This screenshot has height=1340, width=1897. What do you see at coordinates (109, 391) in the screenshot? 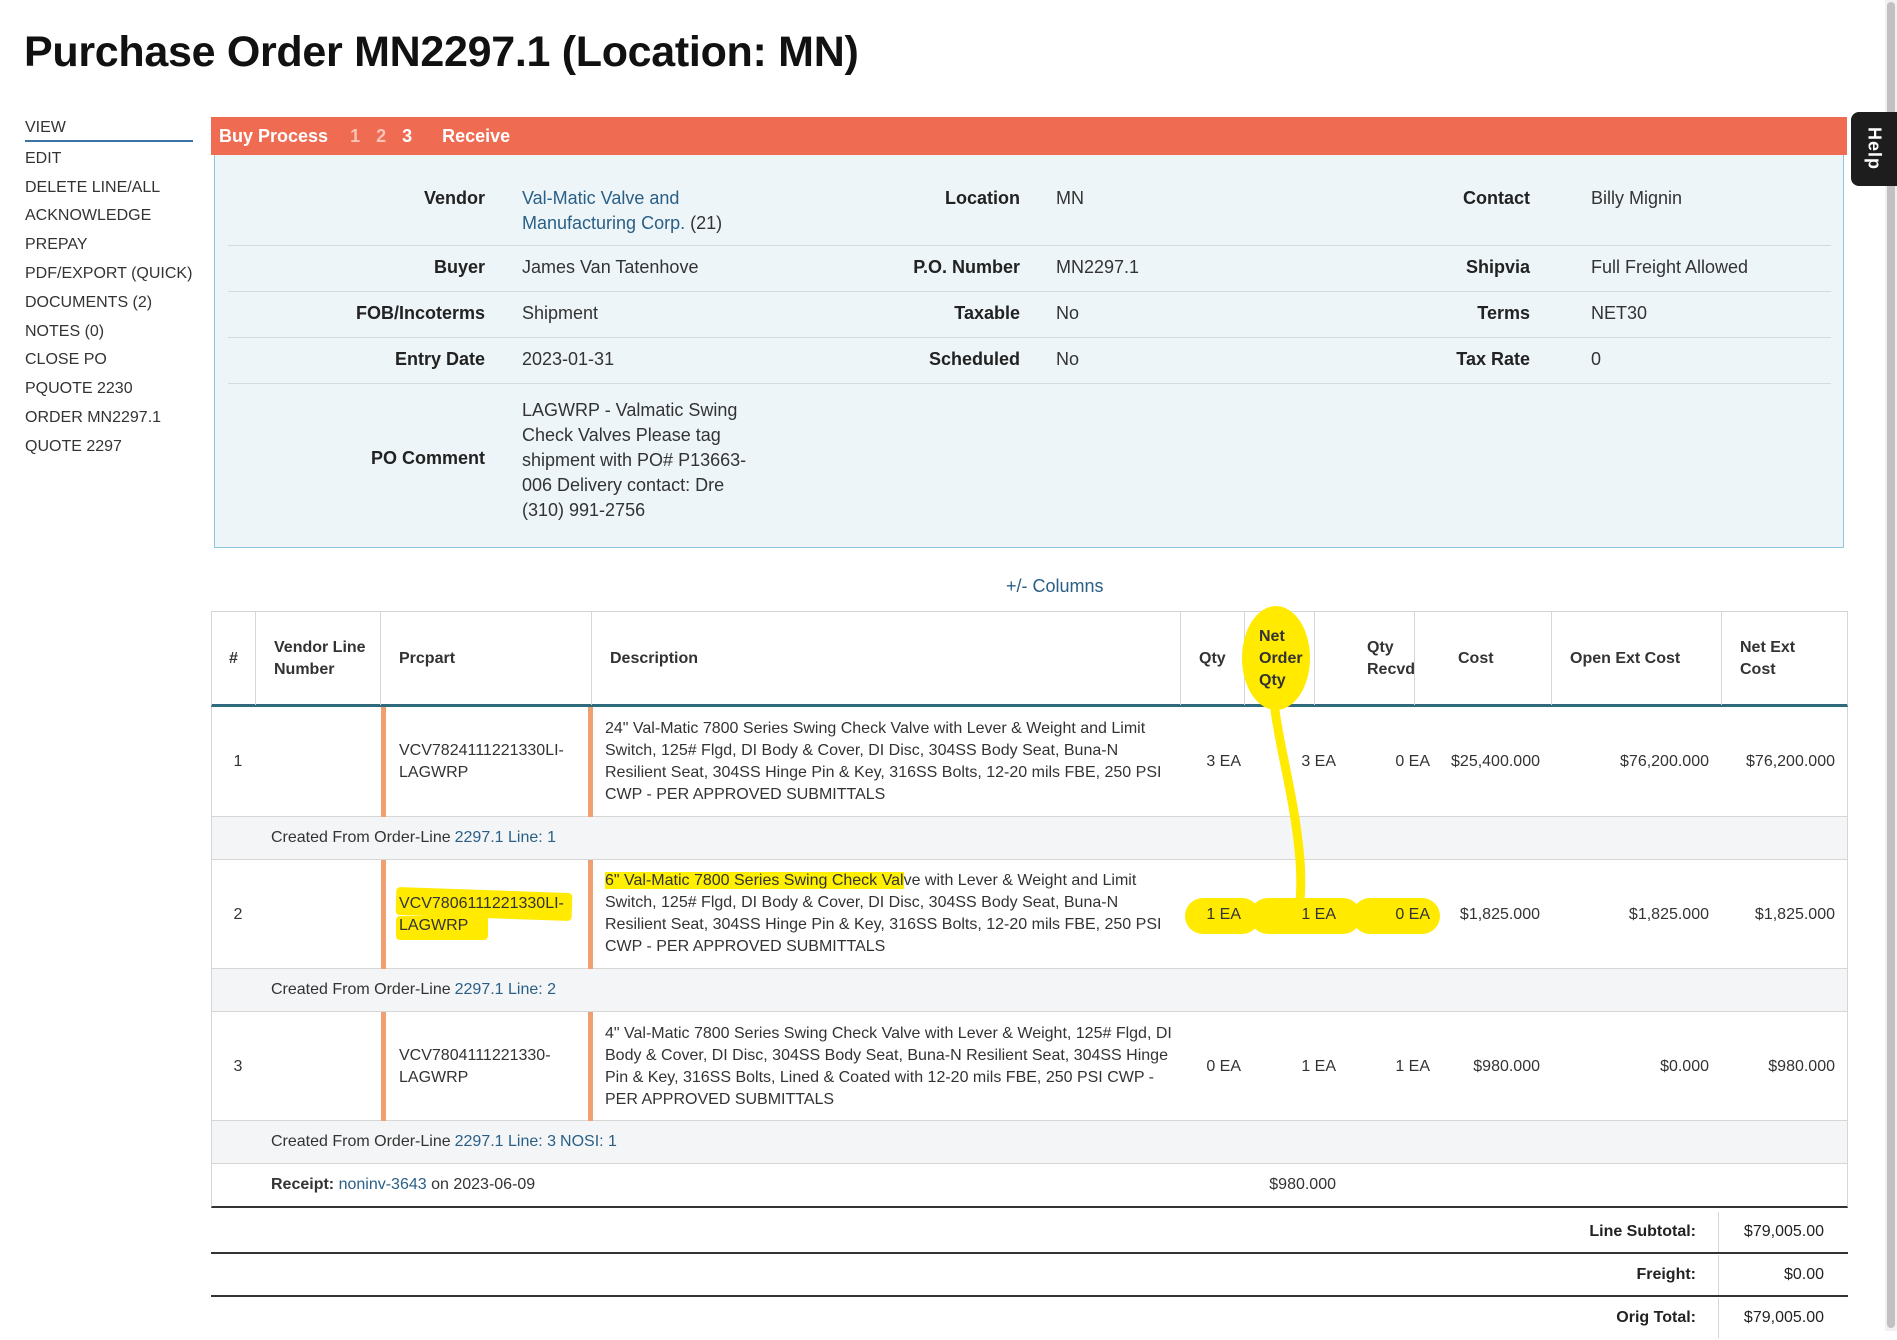
I see `sidebar-item-pquote: PQUOTE 2230` at bounding box center [109, 391].